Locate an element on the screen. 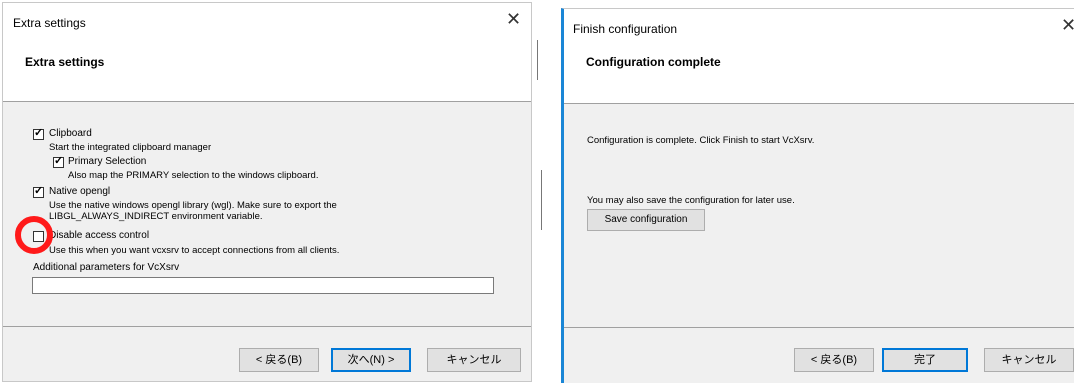 The image size is (1074, 383). clipboard-checkbox: ✓ is located at coordinates (38, 133).